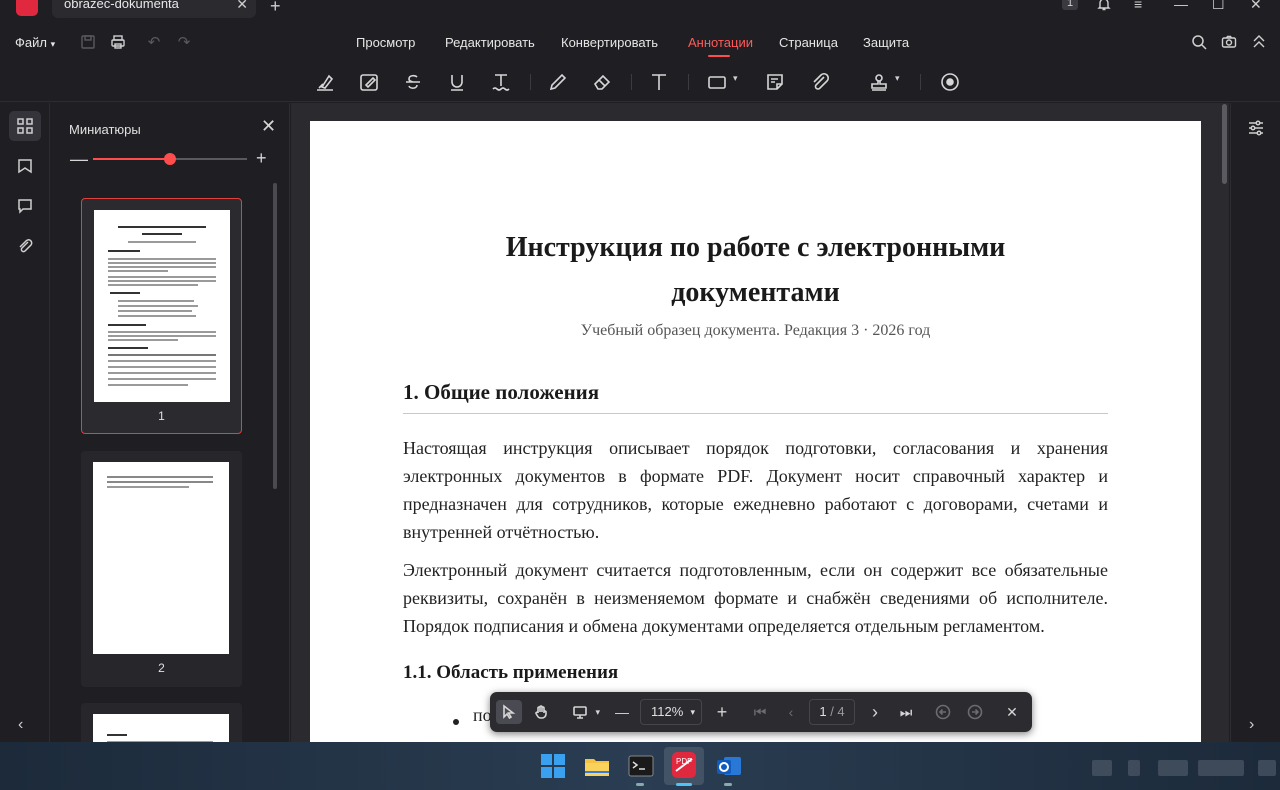 This screenshot has width=1280, height=790. What do you see at coordinates (385, 42) in the screenshot?
I see `tab-view: Просмотр` at bounding box center [385, 42].